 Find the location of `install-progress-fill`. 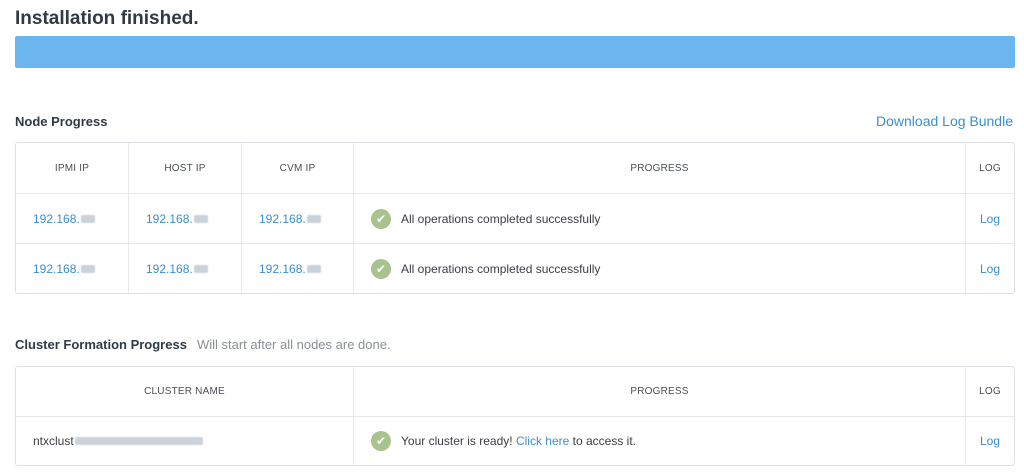

install-progress-fill is located at coordinates (515, 52).